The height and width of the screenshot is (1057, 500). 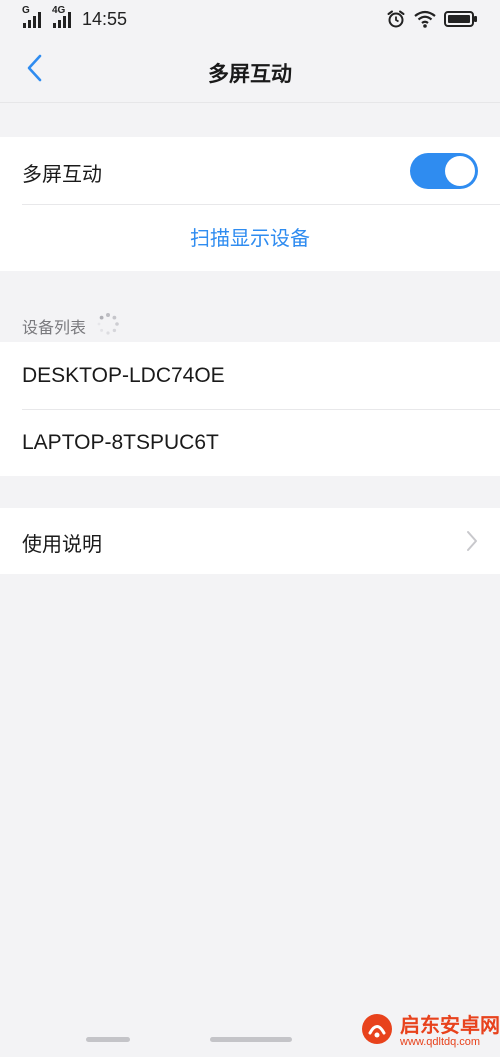 What do you see at coordinates (62, 174) in the screenshot?
I see `multiscreen-label: 多屏互动` at bounding box center [62, 174].